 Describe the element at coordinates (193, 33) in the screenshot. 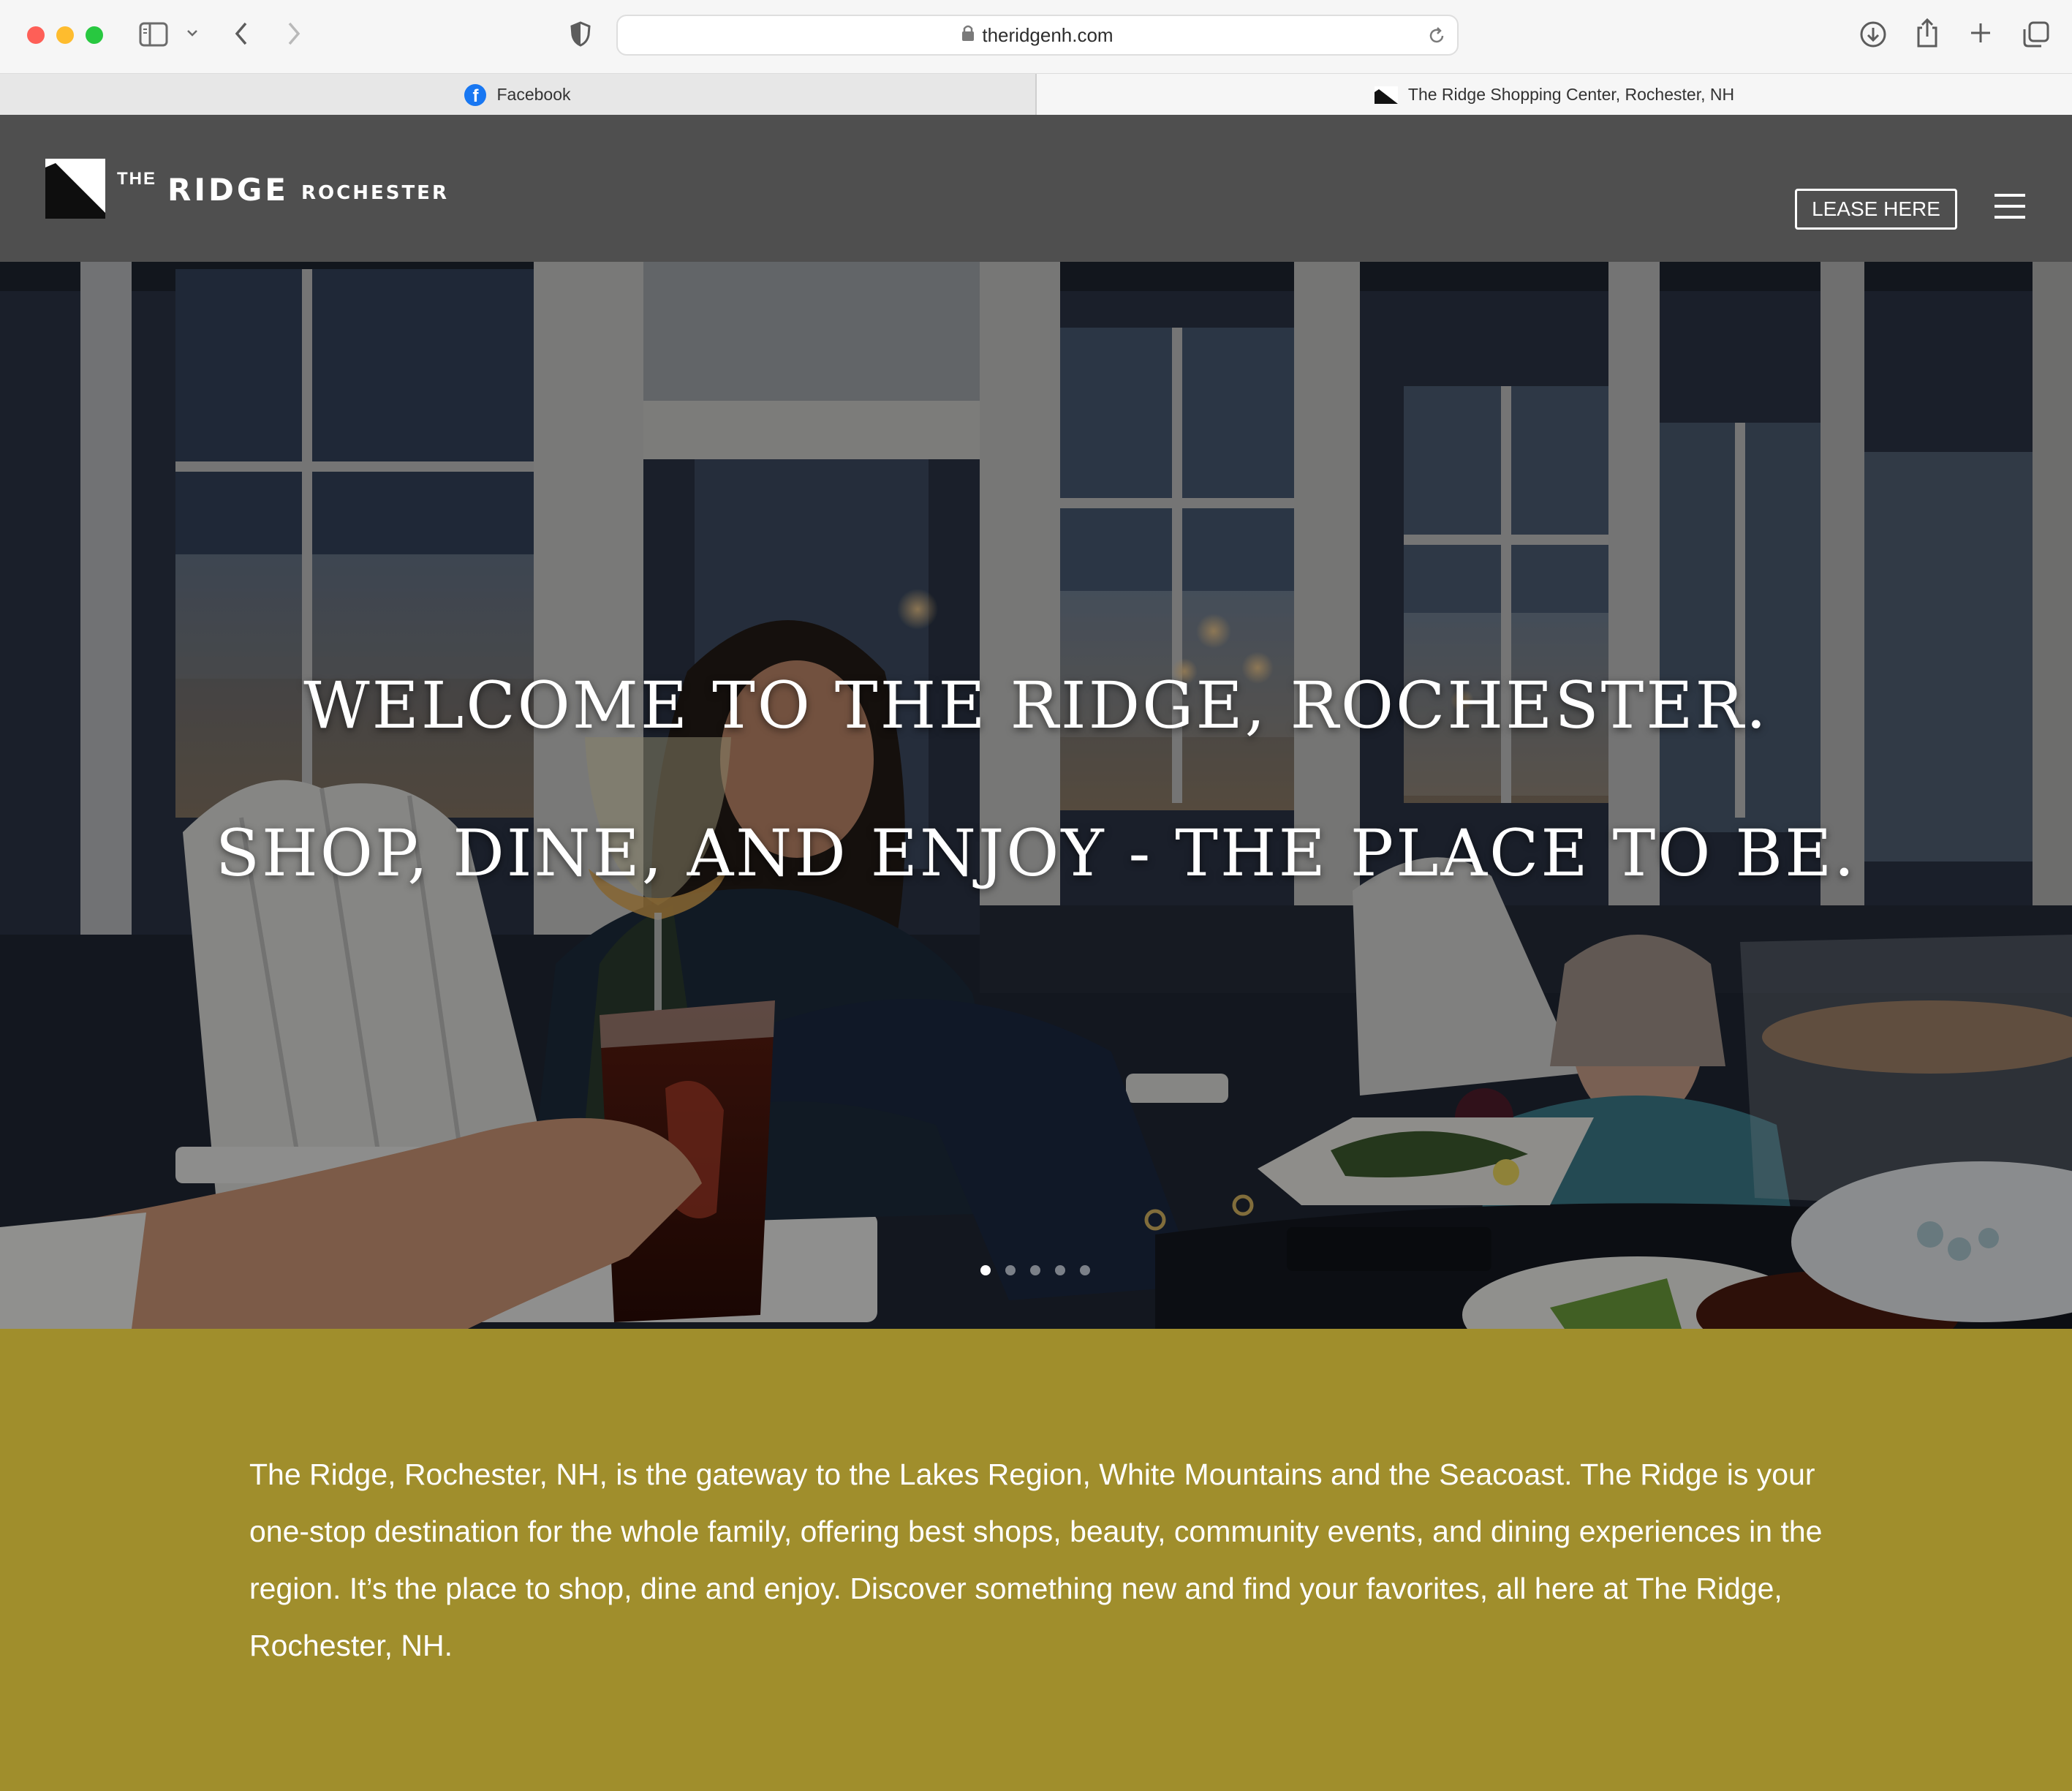

I see `chevron-down-icon` at that location.